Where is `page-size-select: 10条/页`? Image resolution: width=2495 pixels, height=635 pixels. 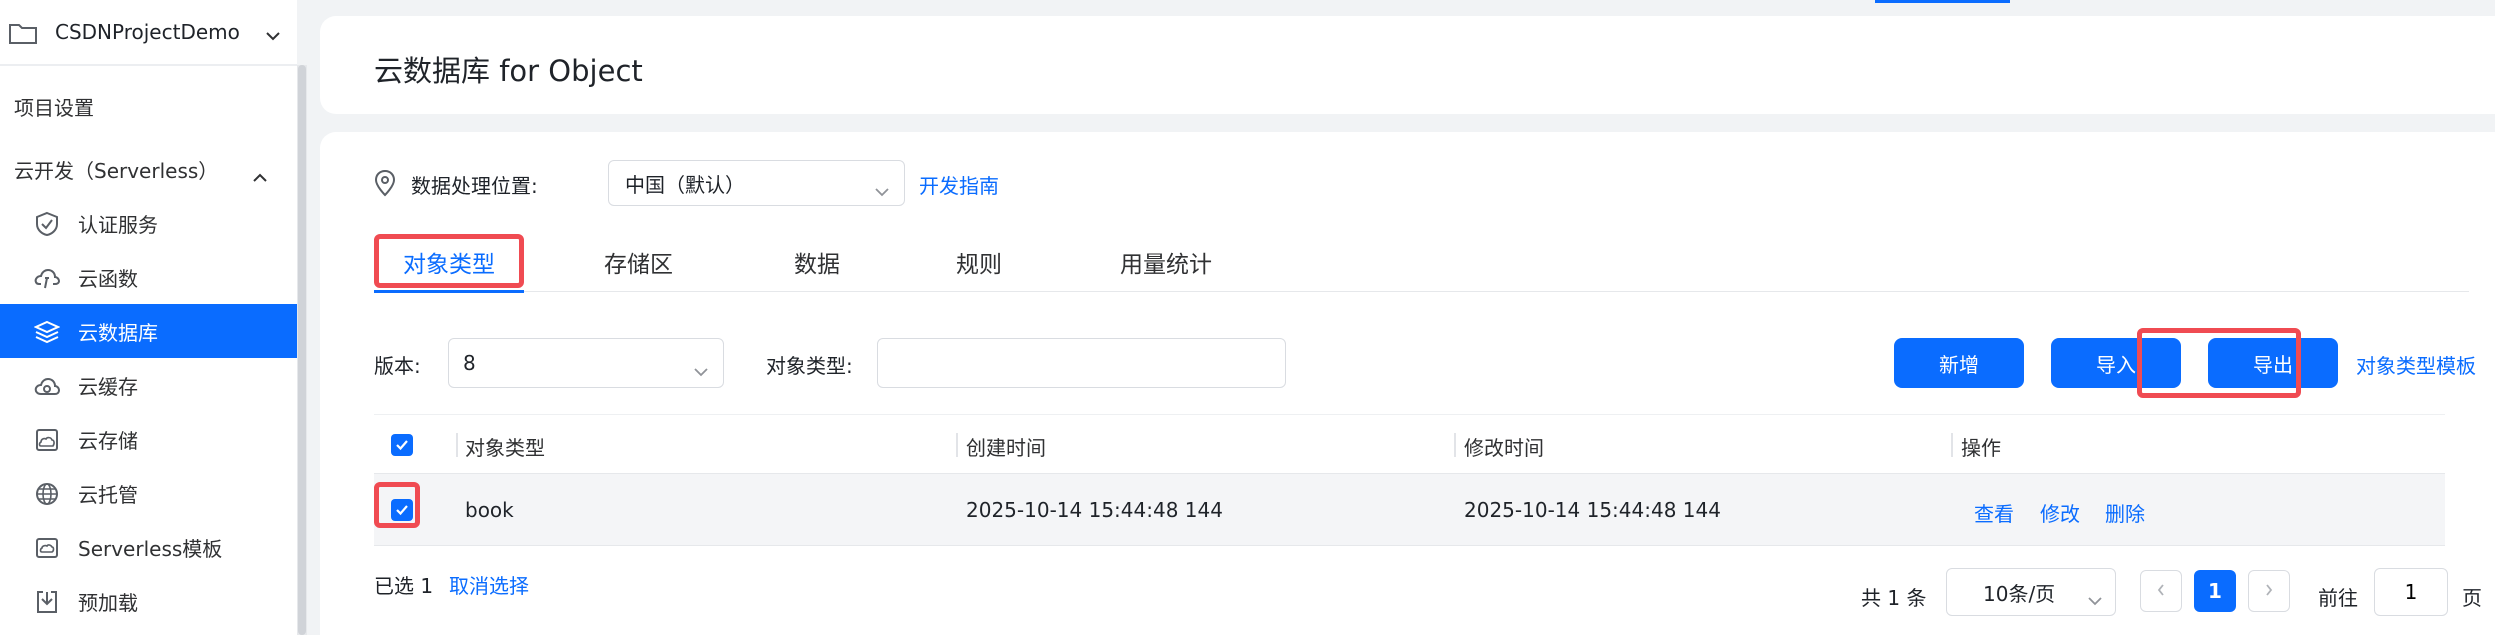 page-size-select: 10条/页 is located at coordinates (2031, 592).